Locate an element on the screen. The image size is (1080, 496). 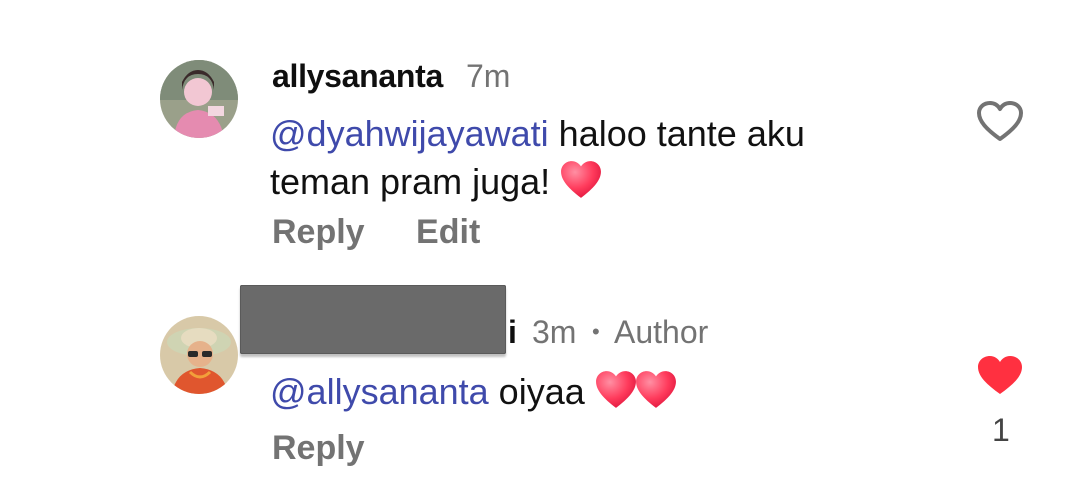
username: allysananta is located at coordinates (357, 76).